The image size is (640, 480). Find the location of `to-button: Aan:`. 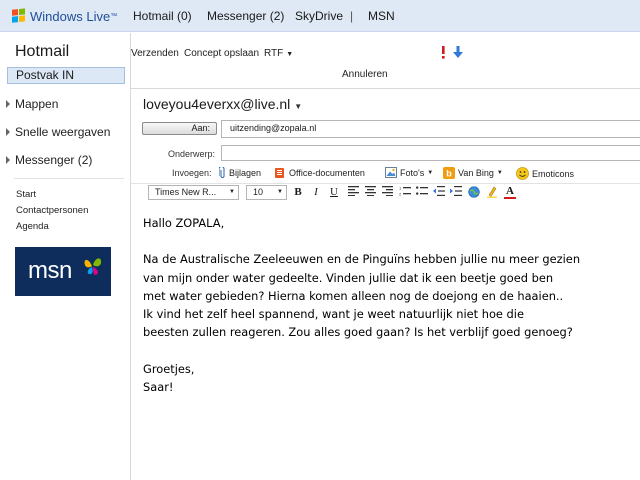

to-button: Aan: is located at coordinates (179, 128).